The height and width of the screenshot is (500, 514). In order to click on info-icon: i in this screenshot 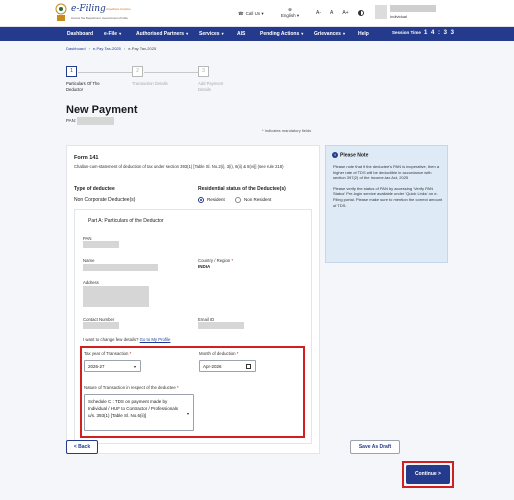, I will do `click(335, 155)`.